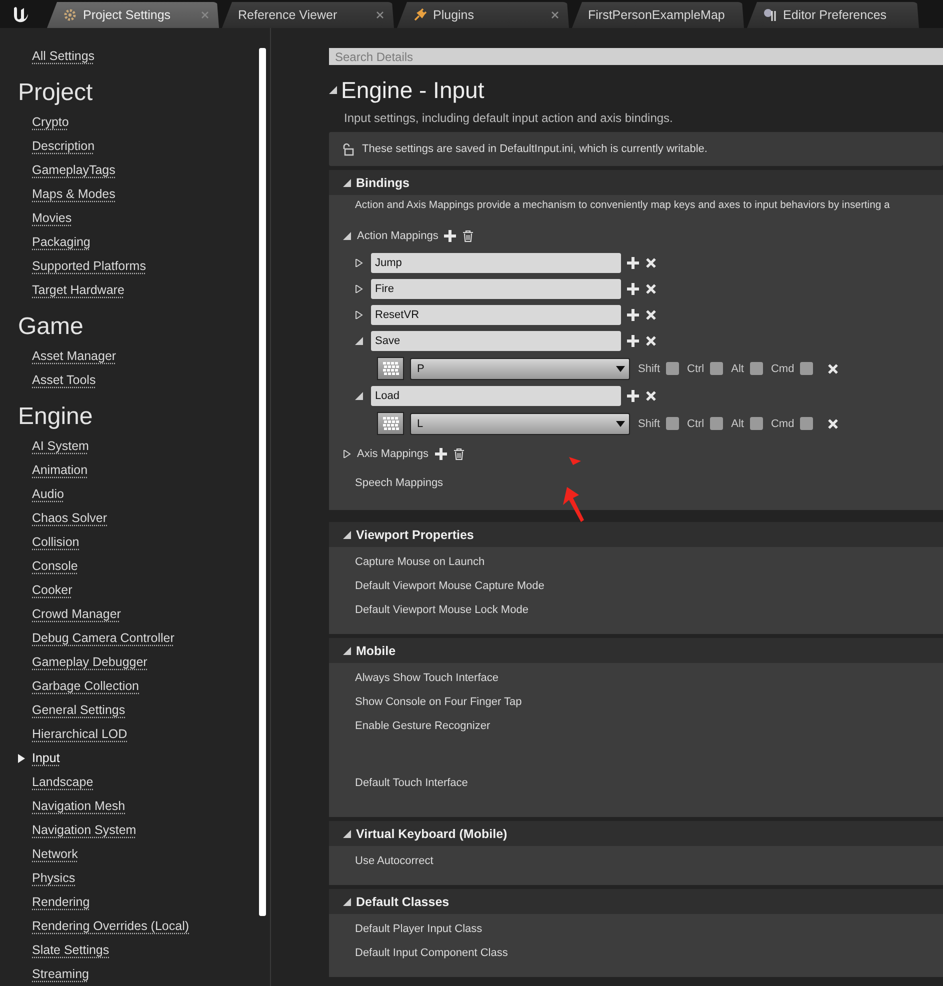 The image size is (943, 986). What do you see at coordinates (496, 341) in the screenshot?
I see `action-name-field: Save` at bounding box center [496, 341].